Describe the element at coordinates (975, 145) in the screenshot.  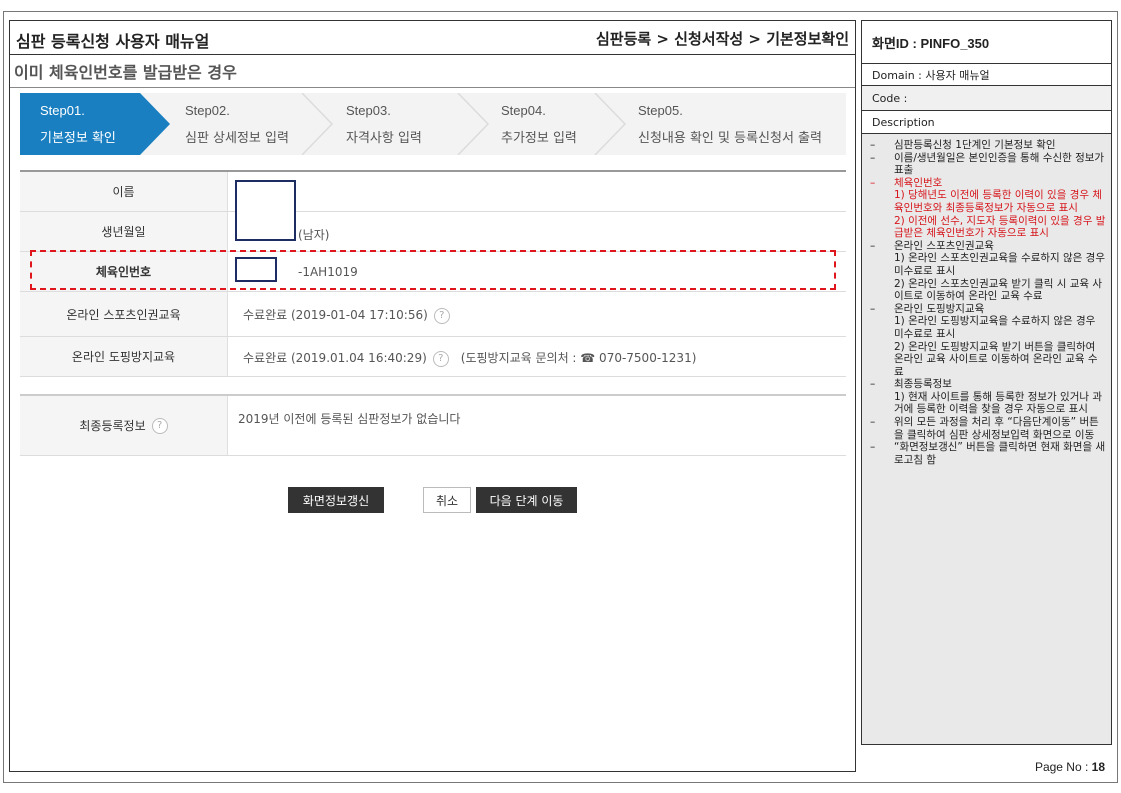
I see `description-line: 심판등록신청 1단계인 기본정보 확인` at that location.